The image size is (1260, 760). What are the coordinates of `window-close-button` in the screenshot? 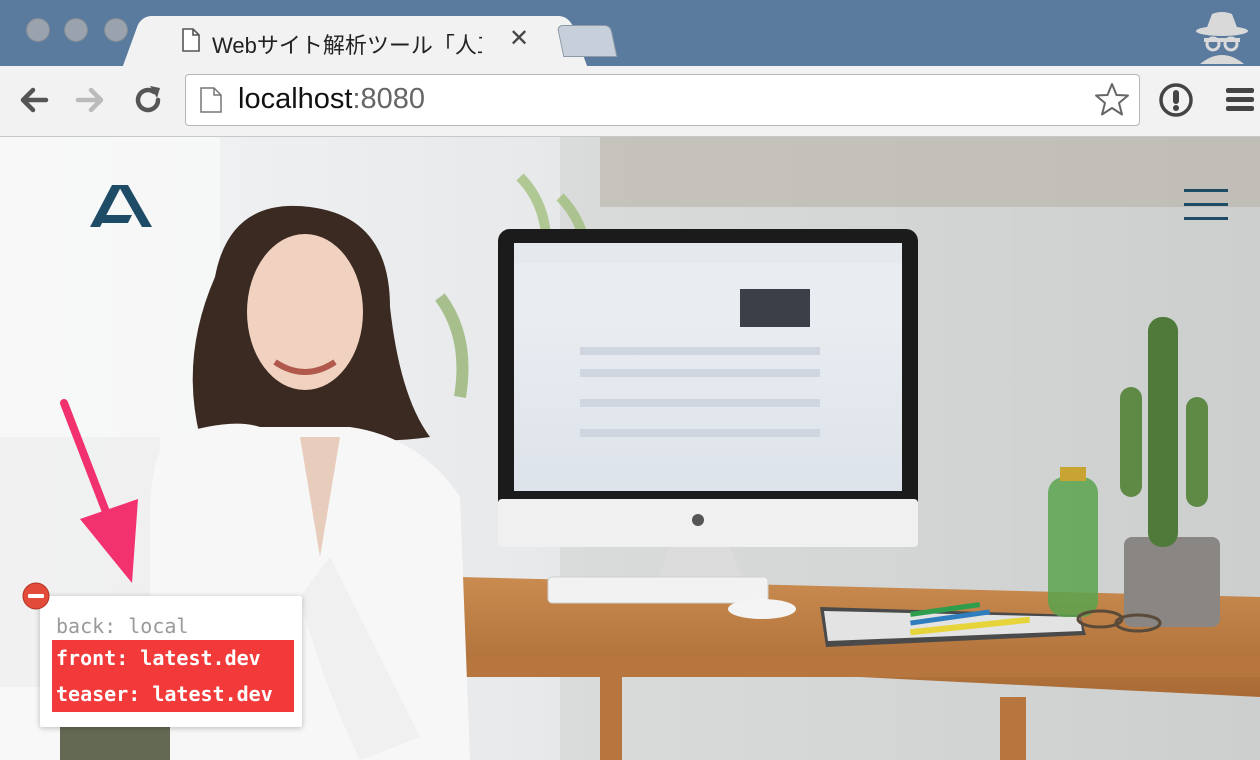 It's located at (38, 30).